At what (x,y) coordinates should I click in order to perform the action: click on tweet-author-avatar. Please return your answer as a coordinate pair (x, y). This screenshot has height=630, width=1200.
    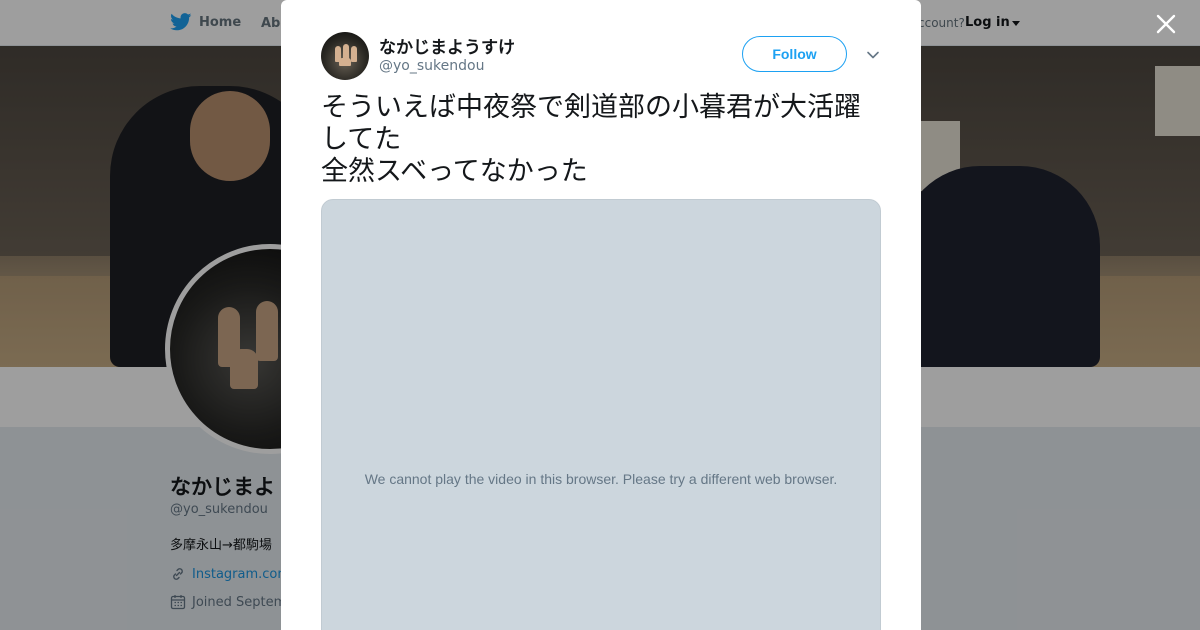
    Looking at the image, I should click on (345, 56).